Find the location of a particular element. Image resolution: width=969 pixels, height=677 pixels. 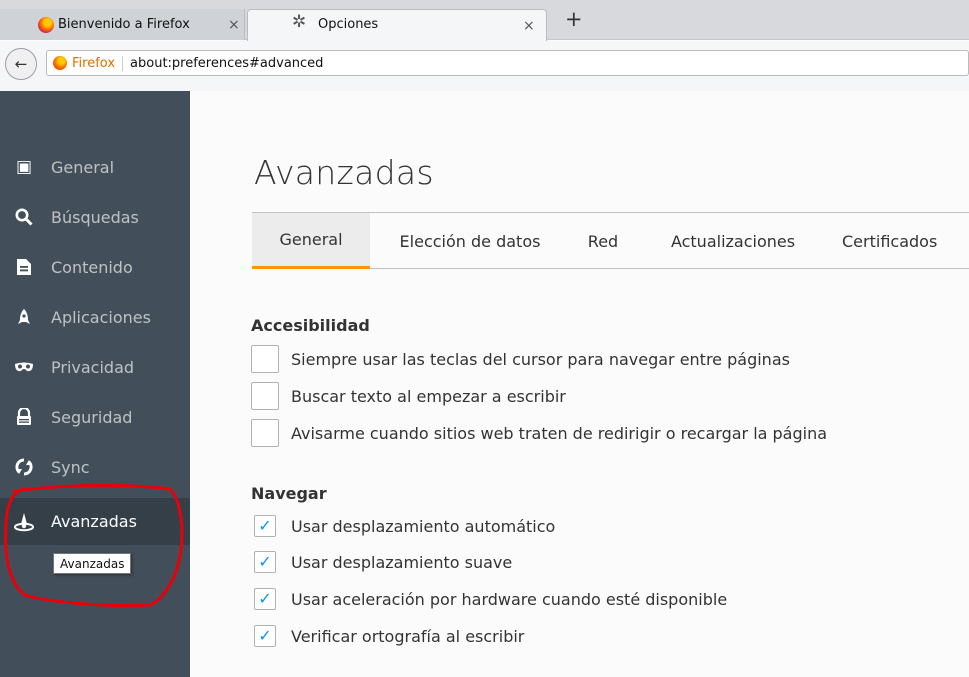

navigation-bar: ← Firefox about:preferences#advanced is located at coordinates (484, 66).